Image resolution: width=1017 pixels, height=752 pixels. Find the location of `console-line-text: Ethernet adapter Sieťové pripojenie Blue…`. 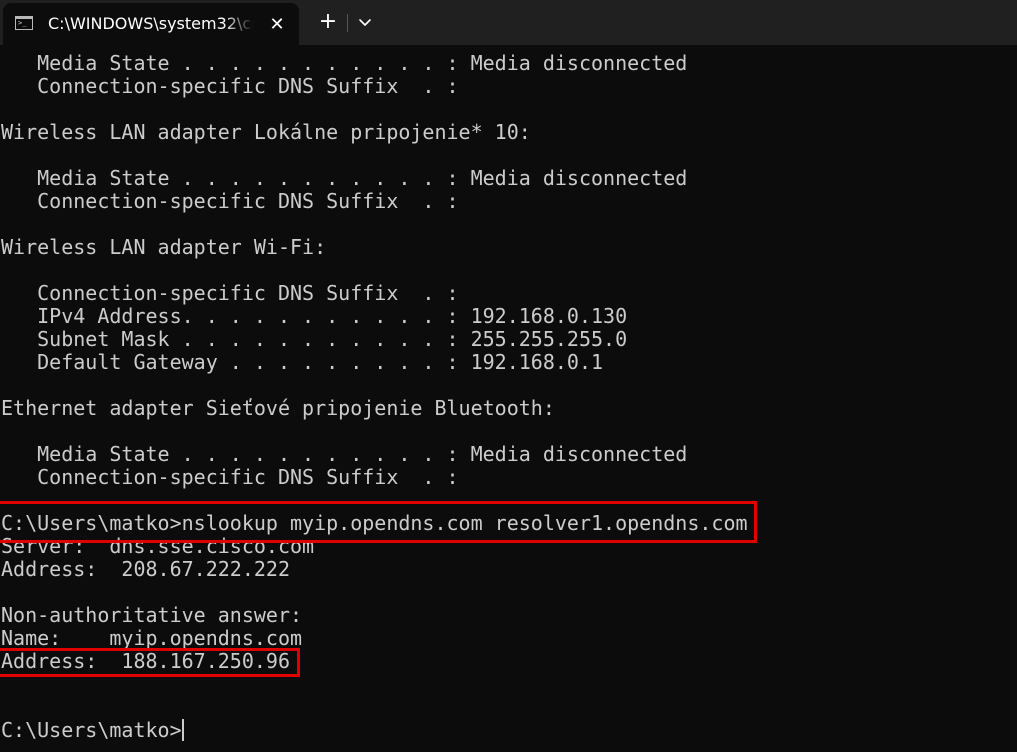

console-line-text: Ethernet adapter Sieťové pripojenie Blue… is located at coordinates (278, 408).